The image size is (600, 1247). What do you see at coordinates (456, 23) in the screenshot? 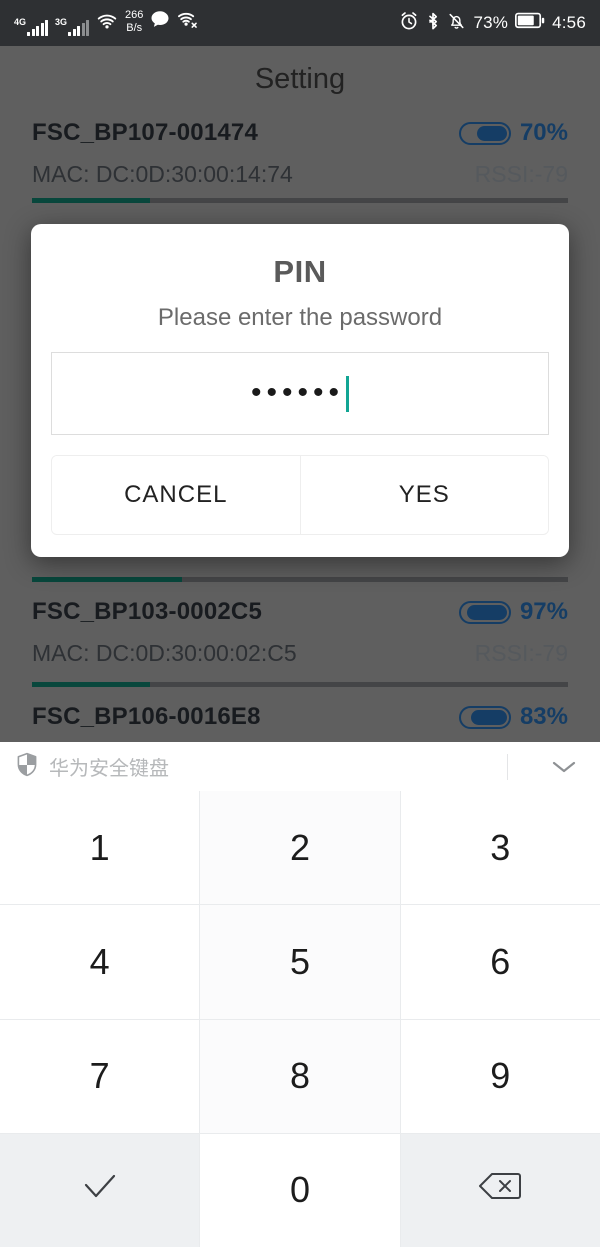
I see `notification-muted-icon` at bounding box center [456, 23].